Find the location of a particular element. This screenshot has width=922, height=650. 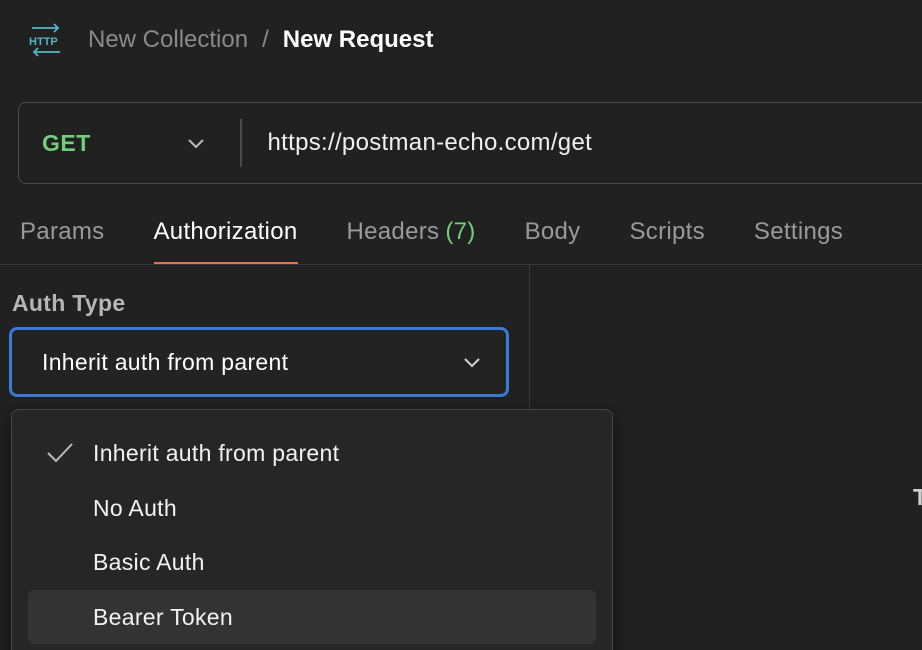

tab-label: Settings is located at coordinates (798, 231).